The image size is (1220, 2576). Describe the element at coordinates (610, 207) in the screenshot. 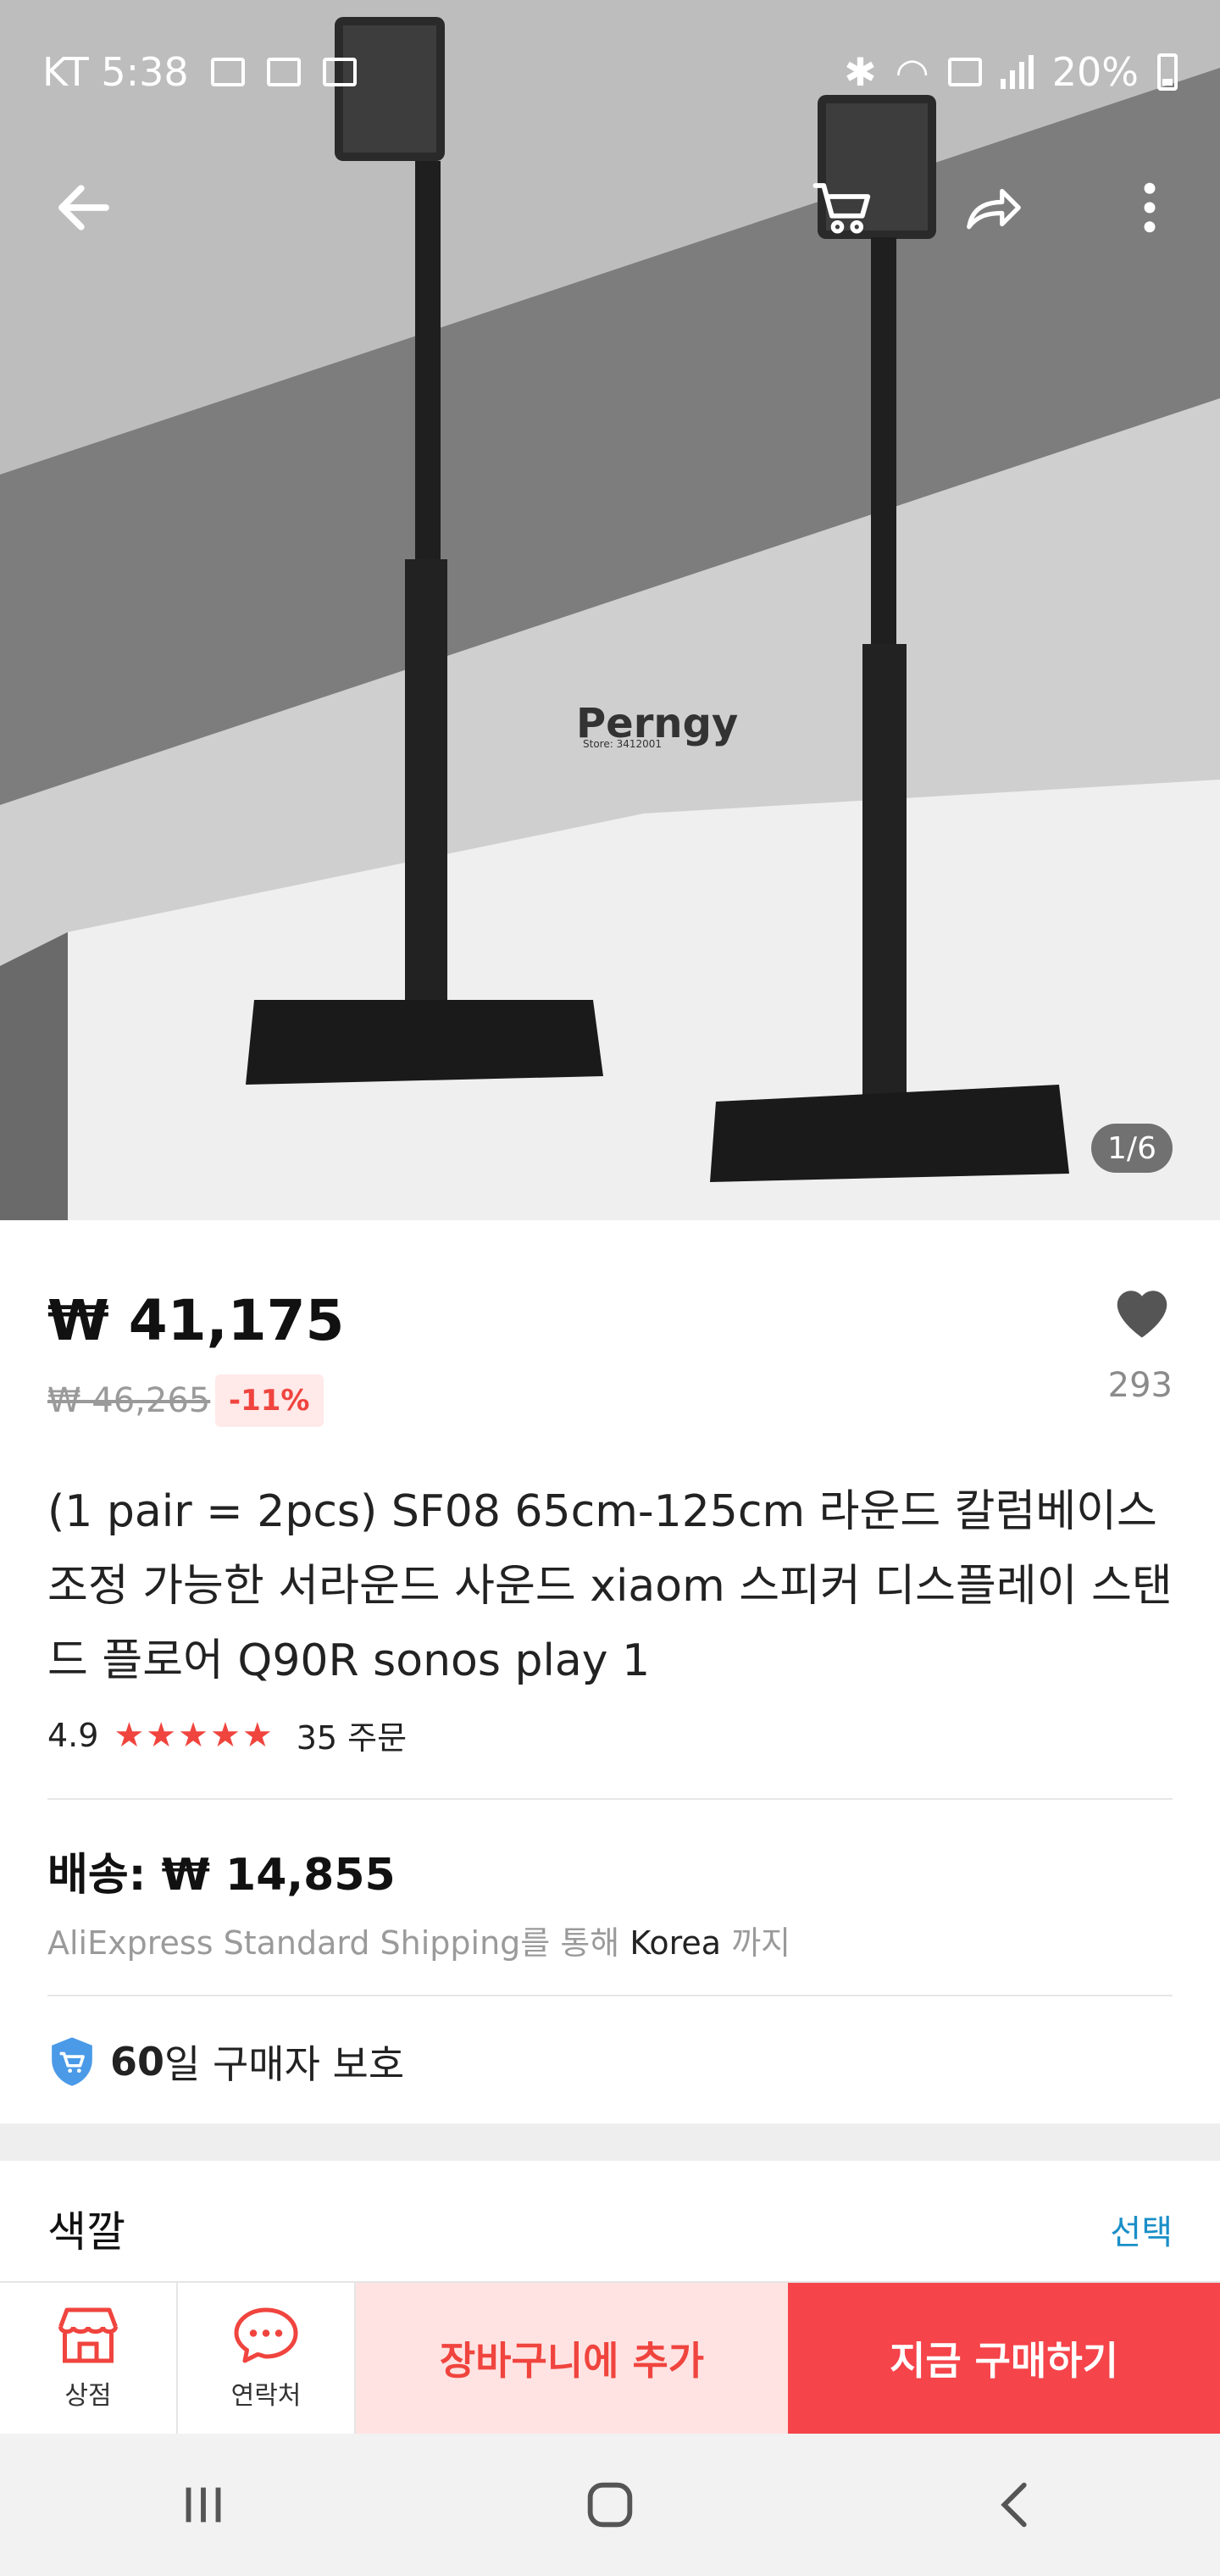

I see `top-action-bar` at that location.